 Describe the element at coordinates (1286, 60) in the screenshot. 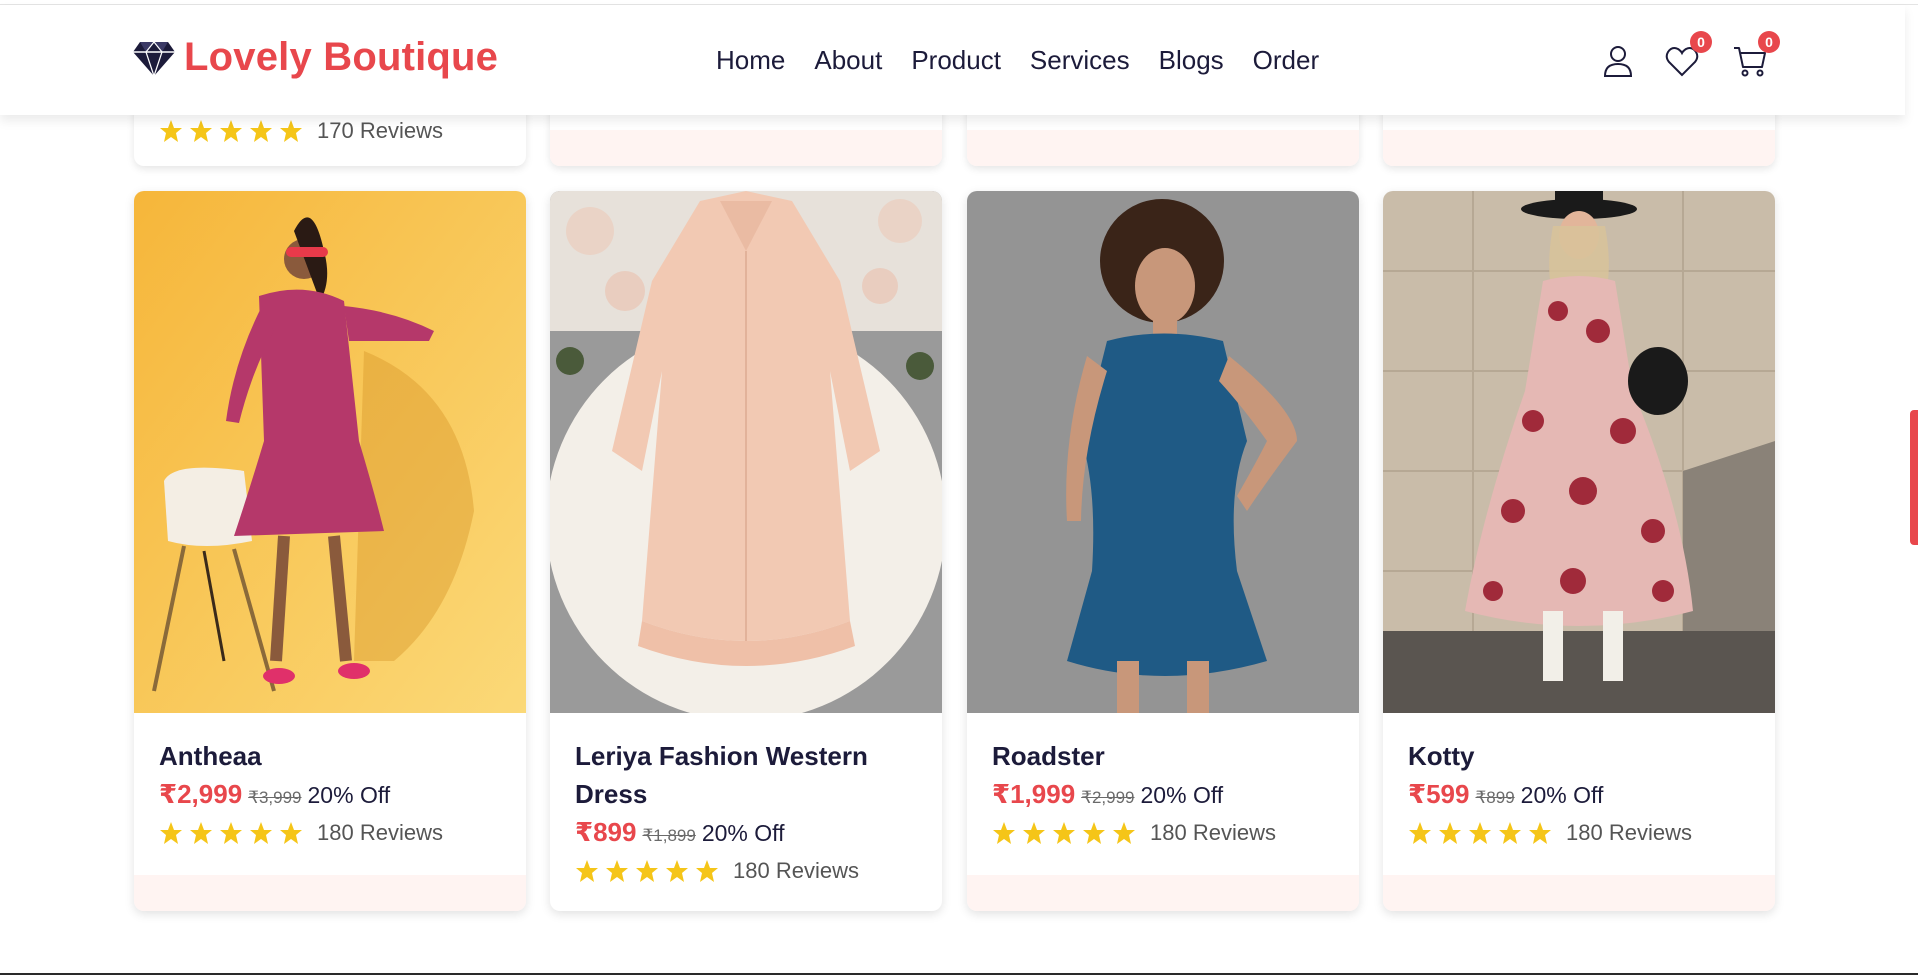

I see `nav-order: Order` at that location.